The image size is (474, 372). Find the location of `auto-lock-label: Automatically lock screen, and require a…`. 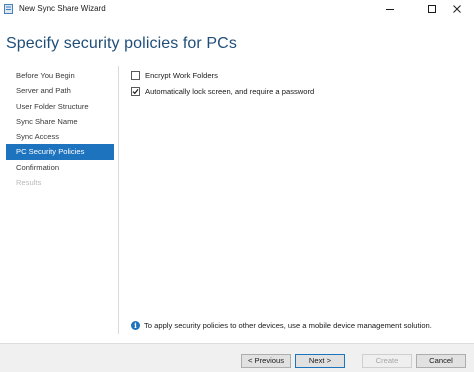

auto-lock-label: Automatically lock screen, and require a… is located at coordinates (229, 91).